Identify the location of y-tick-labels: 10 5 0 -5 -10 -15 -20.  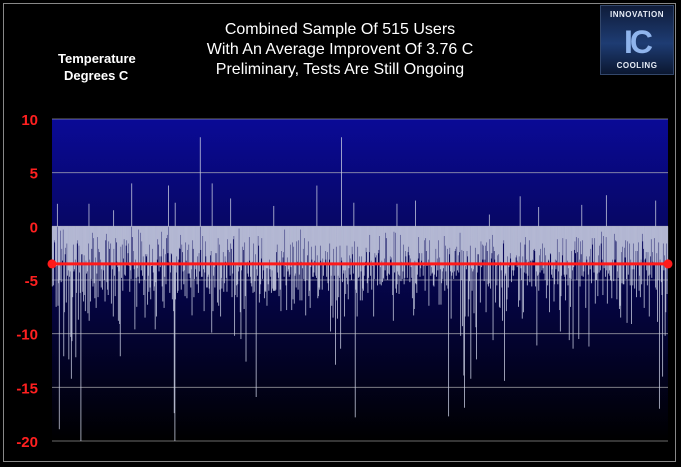
(27, 281).